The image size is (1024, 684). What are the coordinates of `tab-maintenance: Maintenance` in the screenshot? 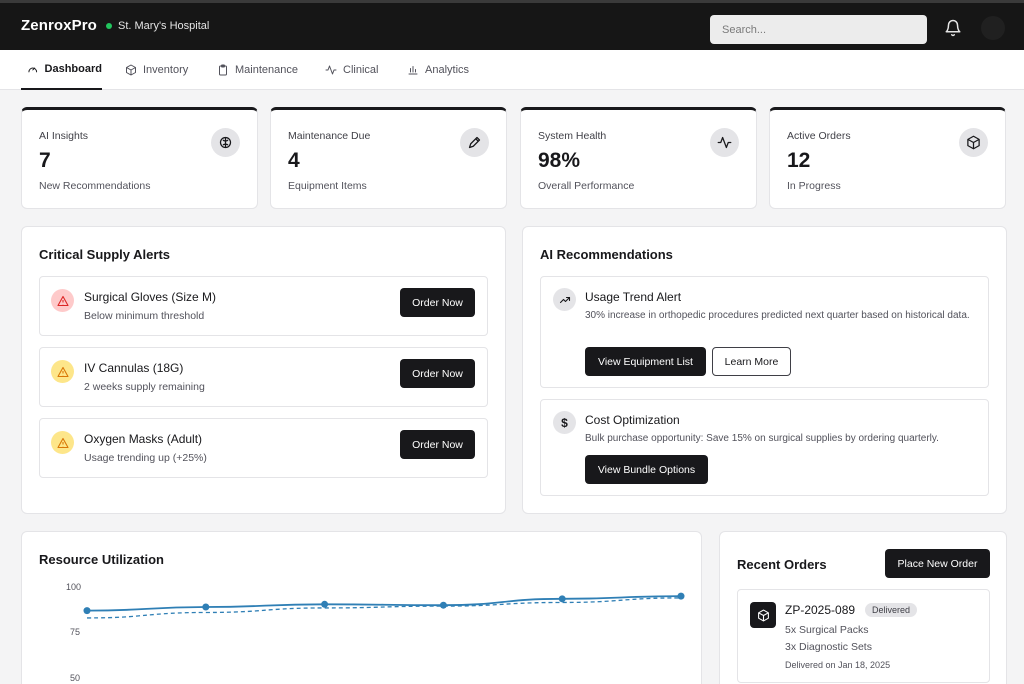 It's located at (257, 70).